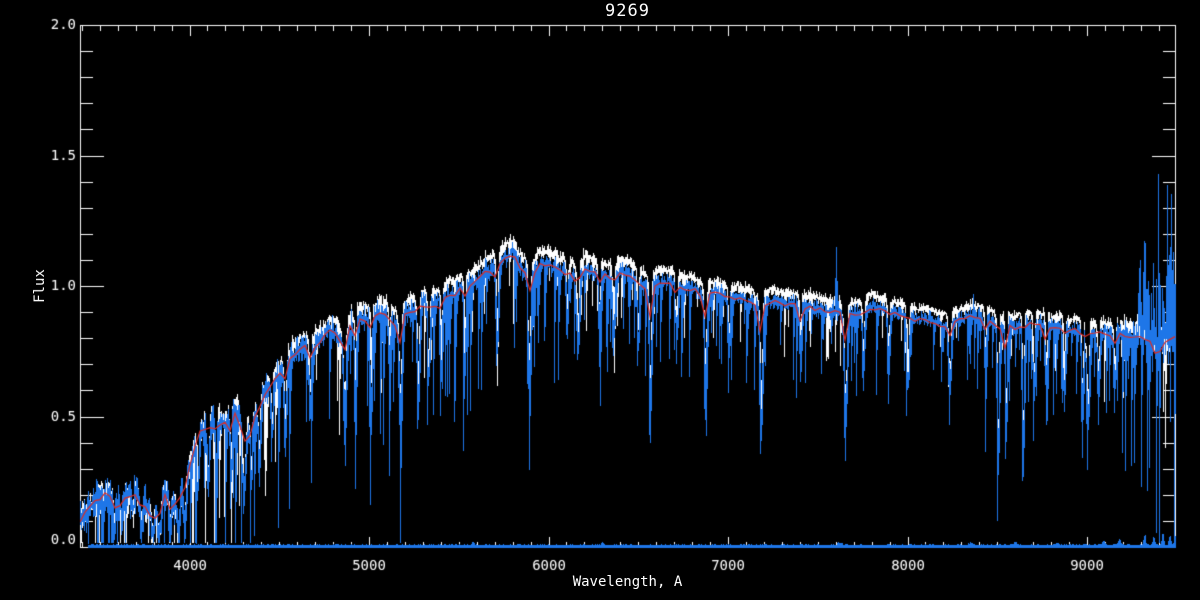  What do you see at coordinates (627, 582) in the screenshot?
I see `x-axis-label: Wavelength, A` at bounding box center [627, 582].